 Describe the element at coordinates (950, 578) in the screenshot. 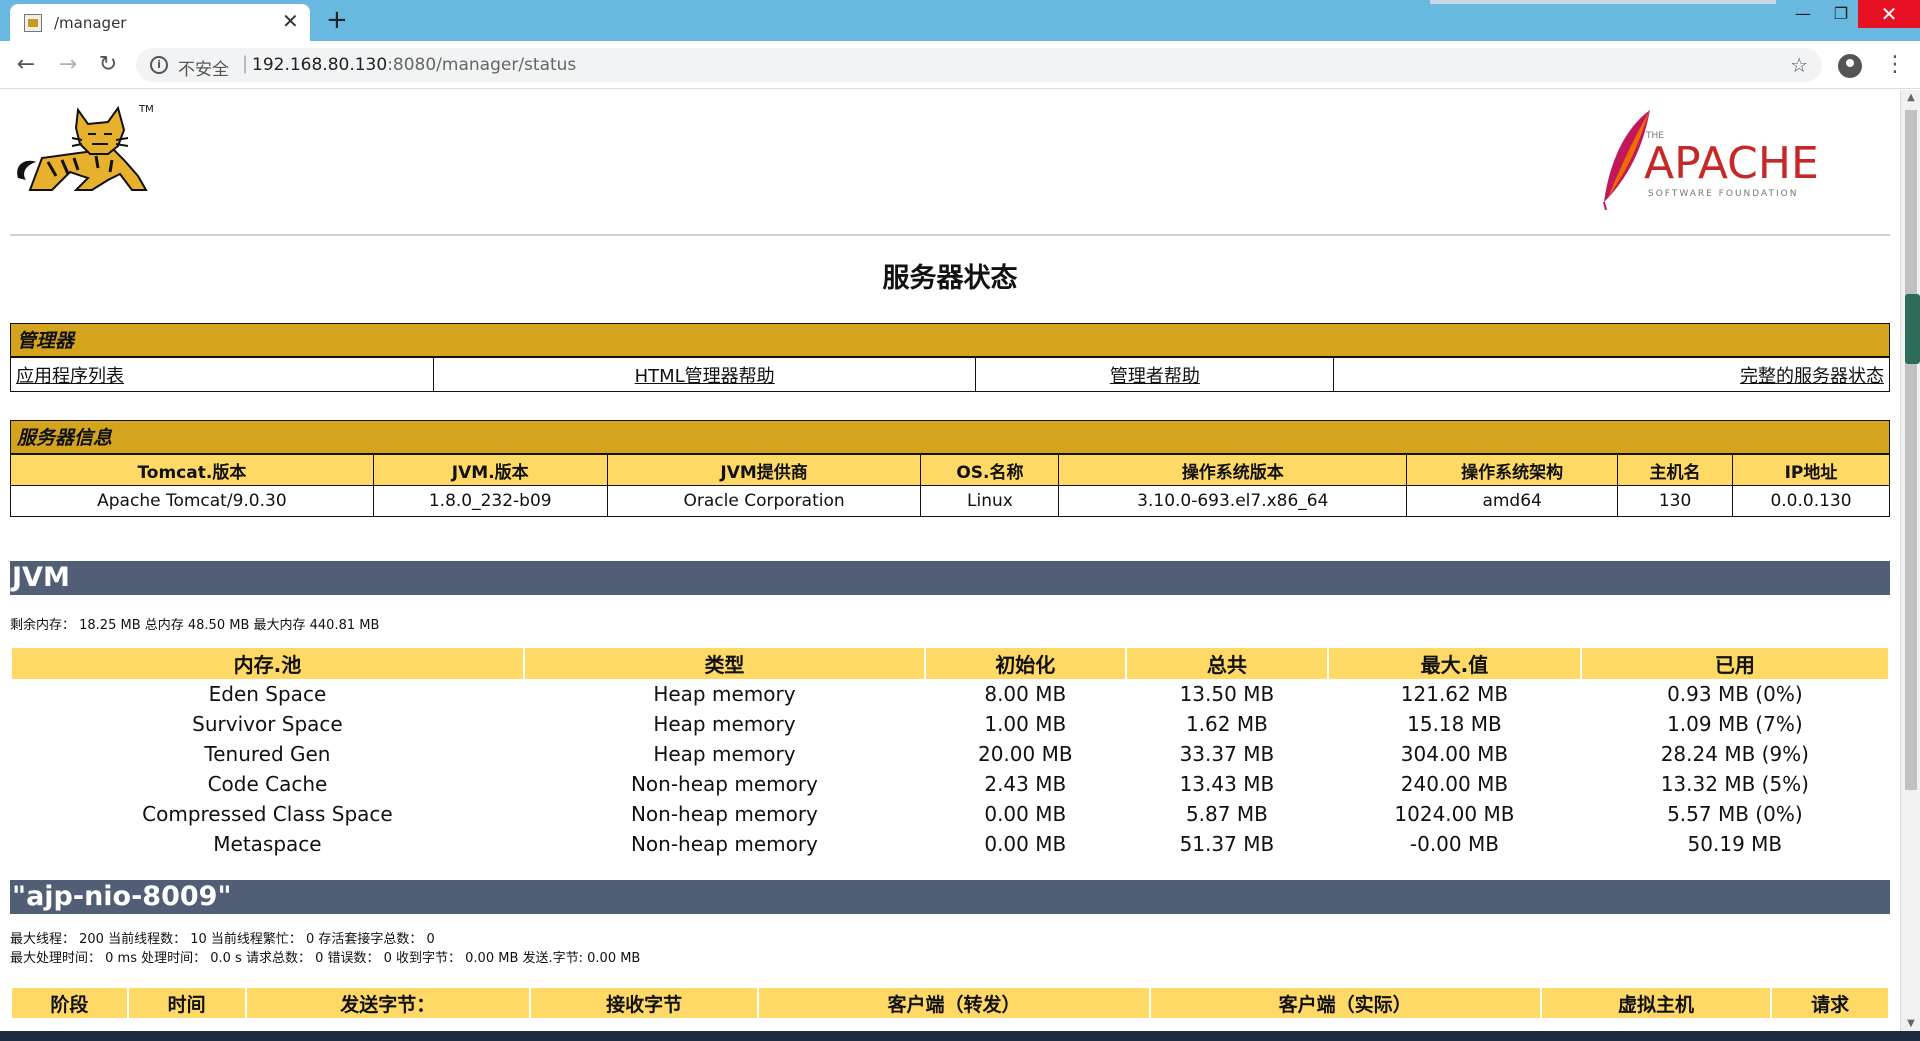

I see `jvm-section-title: JVM` at that location.